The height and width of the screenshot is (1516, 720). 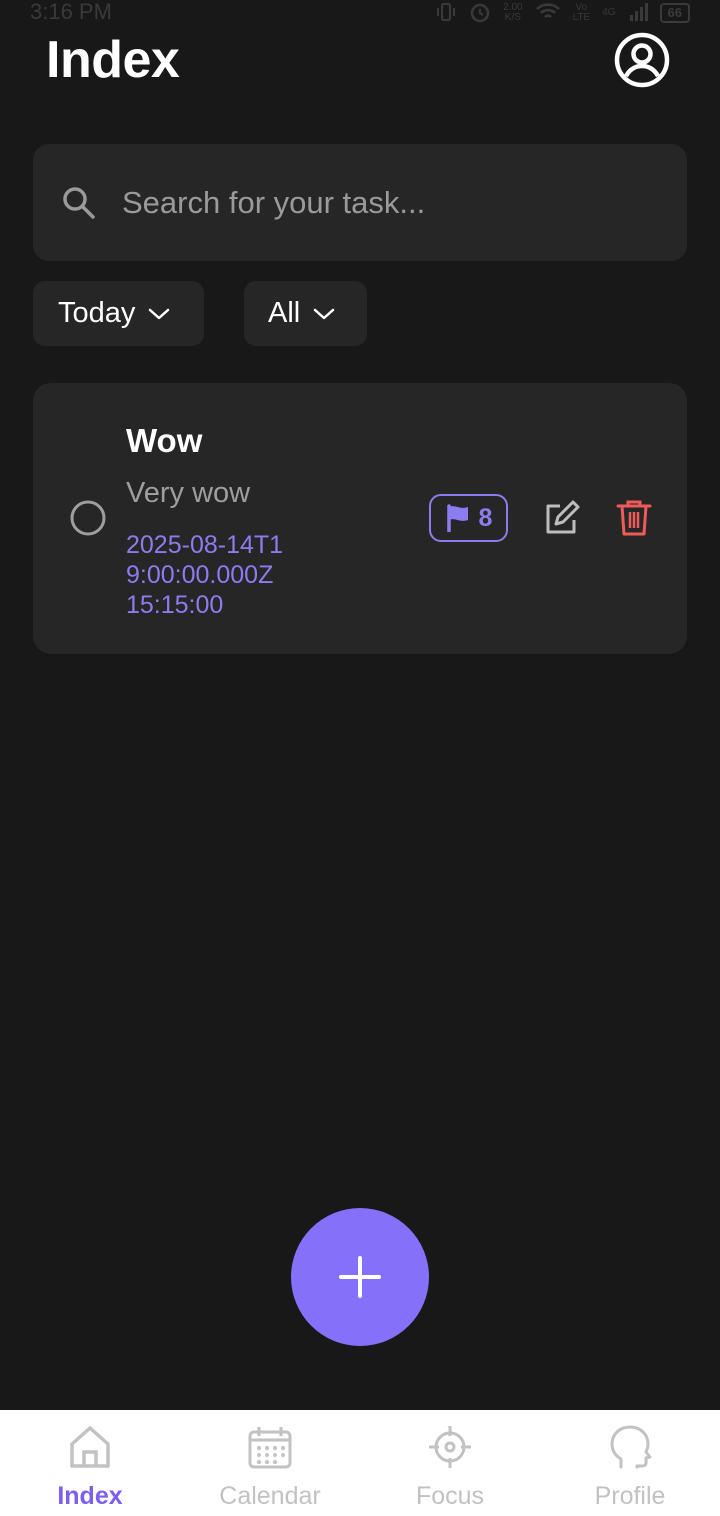 What do you see at coordinates (71, 12) in the screenshot?
I see `status-time: 3:16 PM` at bounding box center [71, 12].